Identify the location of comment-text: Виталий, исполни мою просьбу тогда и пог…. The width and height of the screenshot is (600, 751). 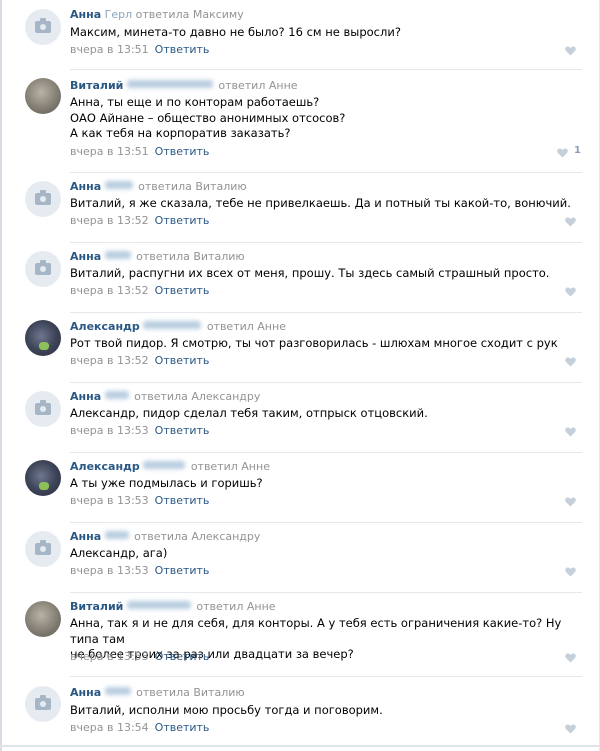
(322, 711).